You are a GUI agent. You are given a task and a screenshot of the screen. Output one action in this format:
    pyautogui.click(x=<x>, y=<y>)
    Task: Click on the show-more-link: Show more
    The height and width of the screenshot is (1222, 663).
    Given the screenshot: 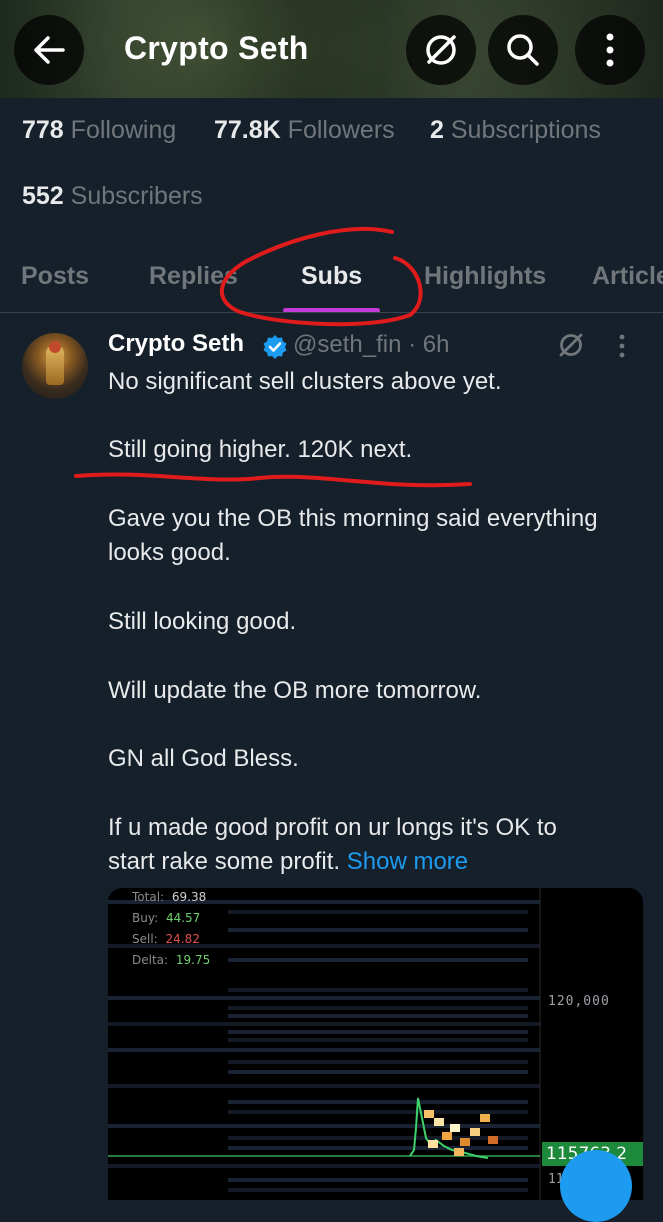 What is the action you would take?
    pyautogui.click(x=407, y=861)
    